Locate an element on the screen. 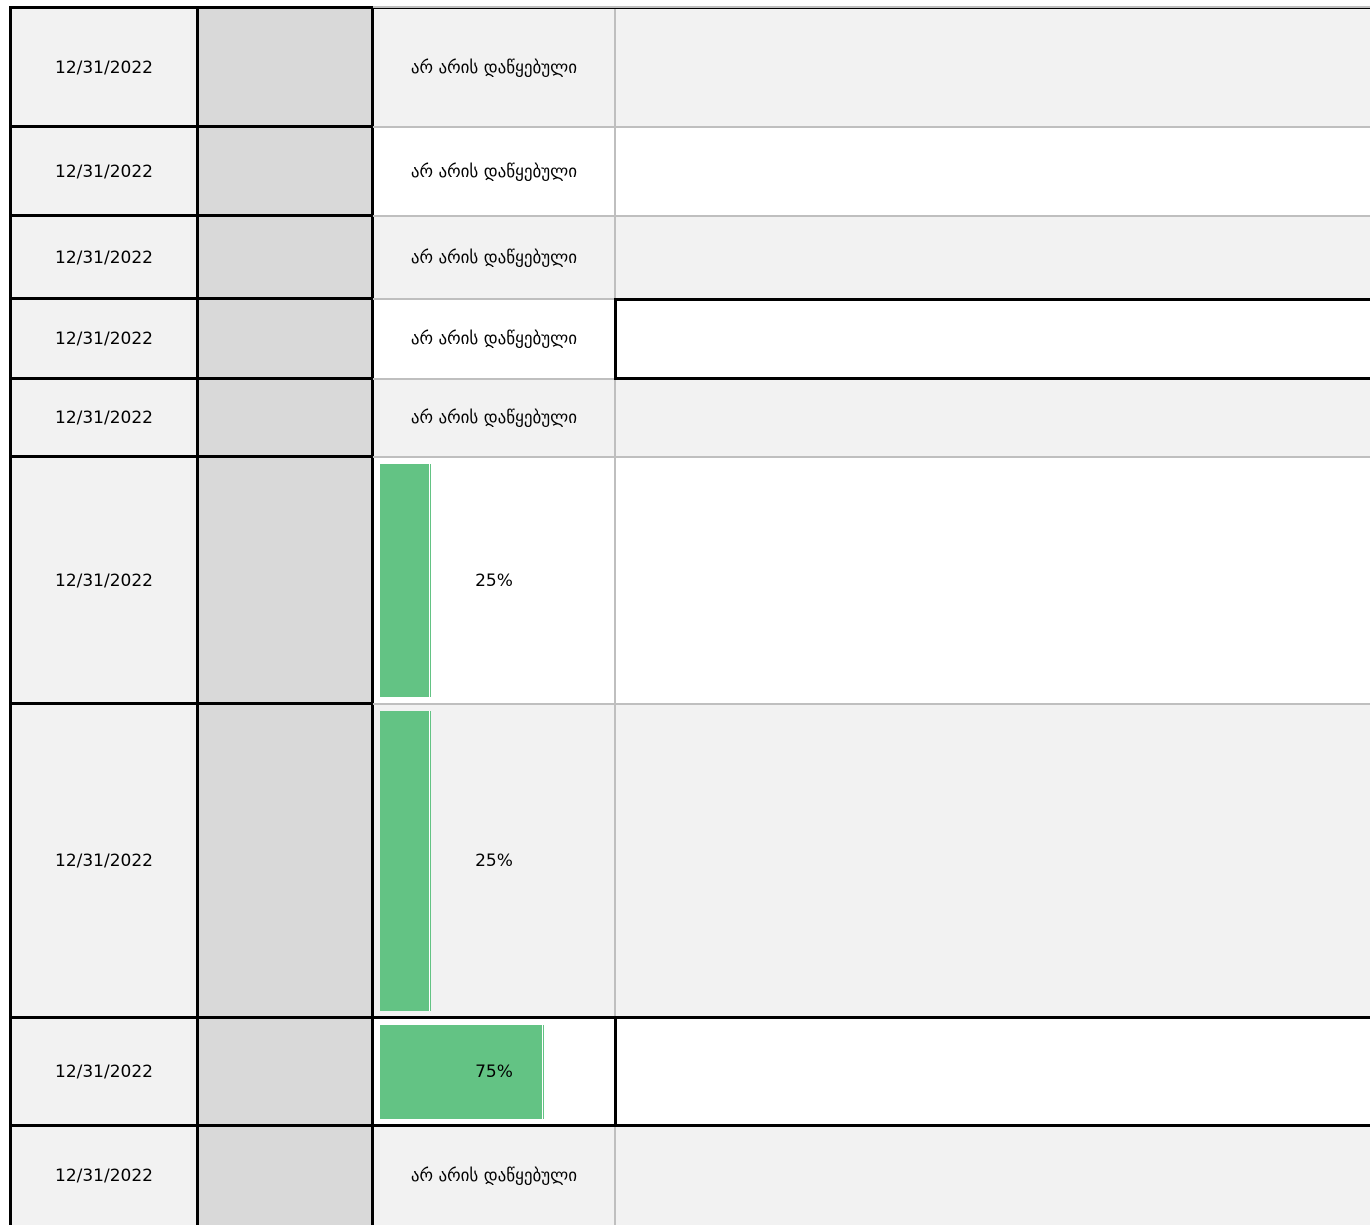  progress-cell: 75% is located at coordinates (494, 1072).